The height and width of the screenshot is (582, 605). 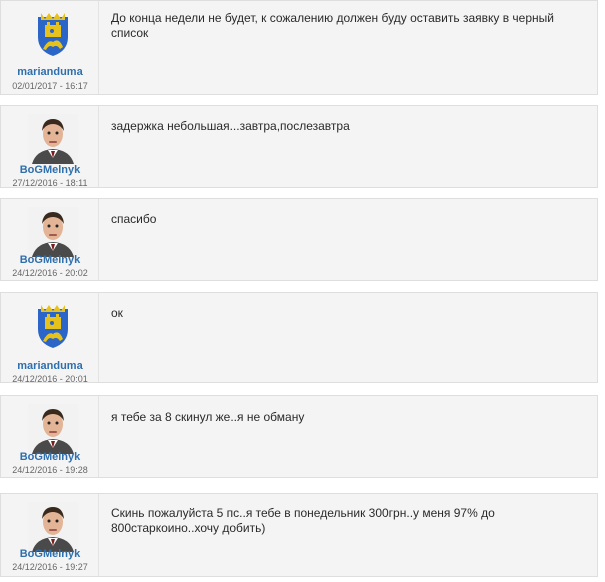 I want to click on message-text: я тебе за 8 скинул же..я не обману, so click(x=208, y=417).